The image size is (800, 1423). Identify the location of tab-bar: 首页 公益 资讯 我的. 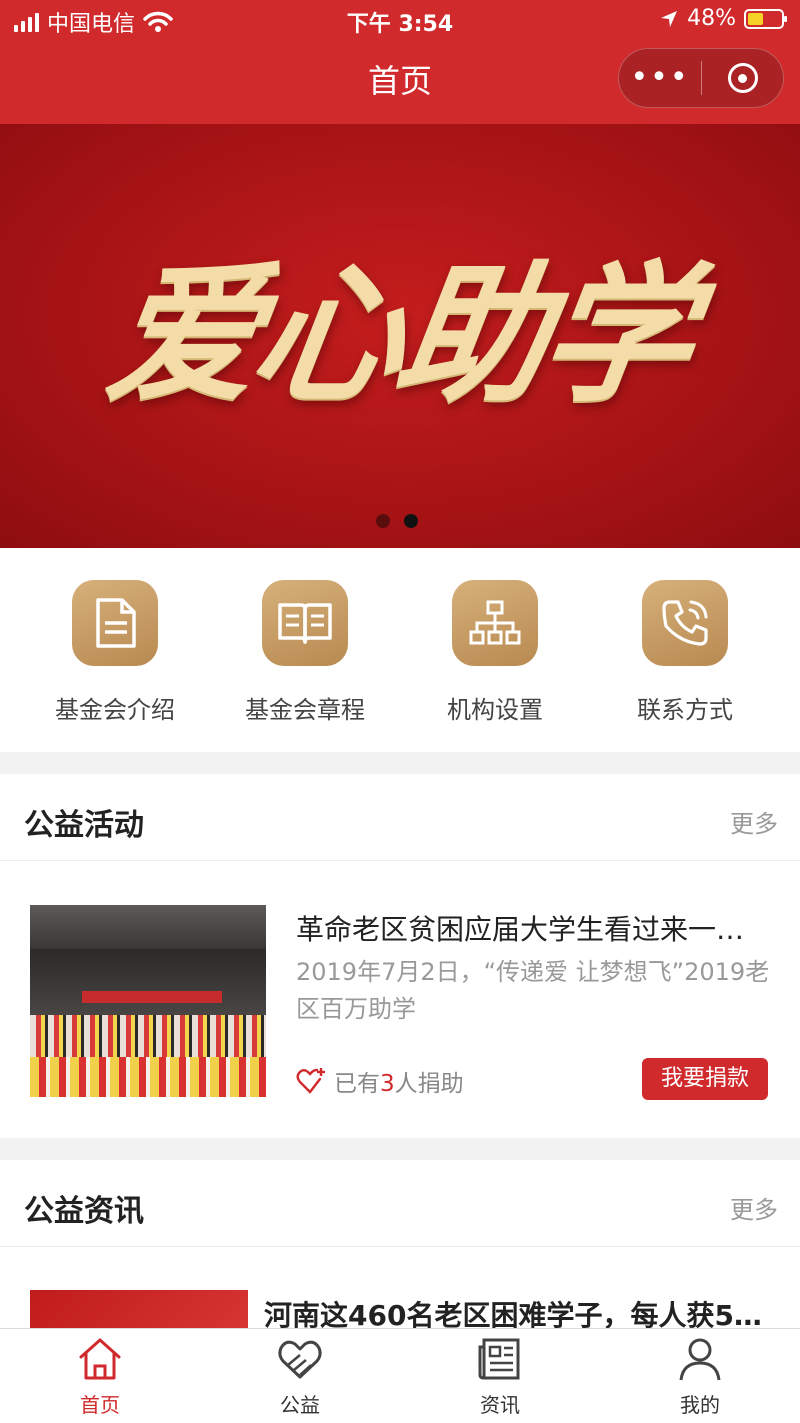
(400, 1375).